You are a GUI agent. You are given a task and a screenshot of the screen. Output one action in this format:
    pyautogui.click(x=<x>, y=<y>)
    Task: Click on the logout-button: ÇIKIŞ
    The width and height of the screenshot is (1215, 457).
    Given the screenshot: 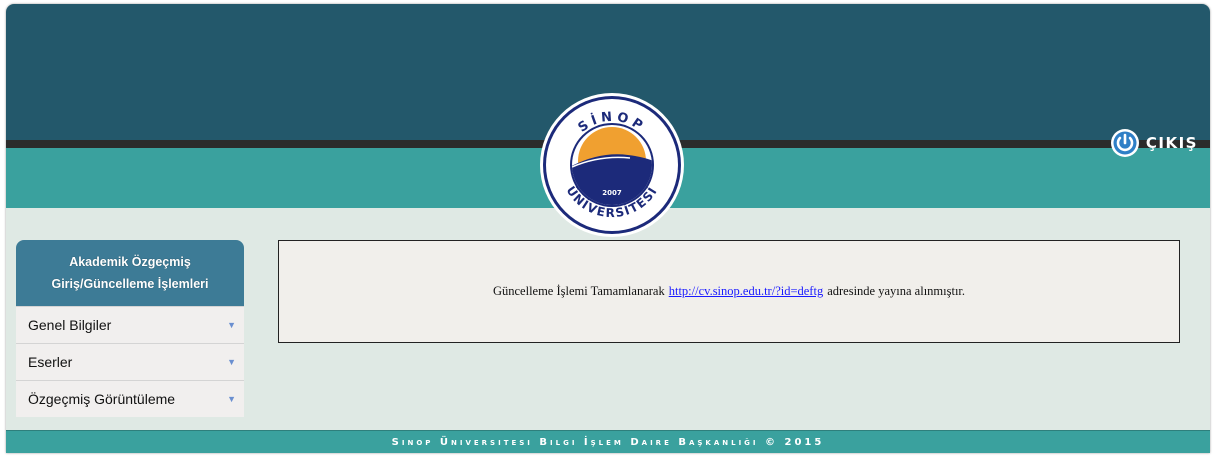 What is the action you would take?
    pyautogui.click(x=1154, y=143)
    